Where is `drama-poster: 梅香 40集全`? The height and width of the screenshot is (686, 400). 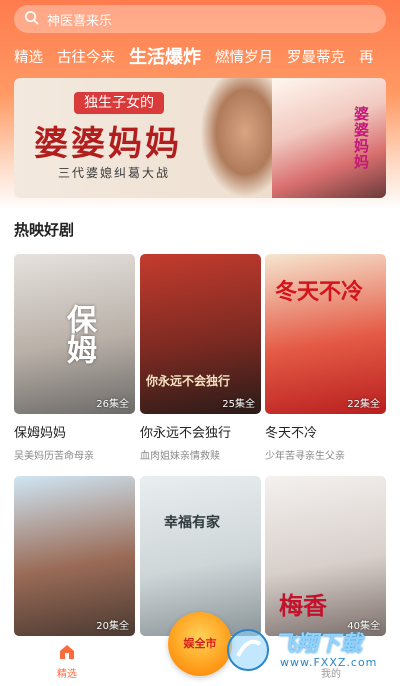 drama-poster: 梅香 40集全 is located at coordinates (325, 556).